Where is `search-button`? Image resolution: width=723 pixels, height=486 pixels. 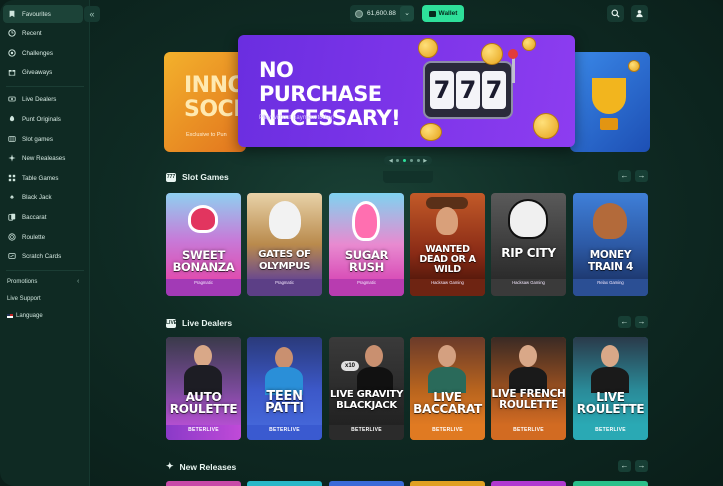 search-button is located at coordinates (615, 13).